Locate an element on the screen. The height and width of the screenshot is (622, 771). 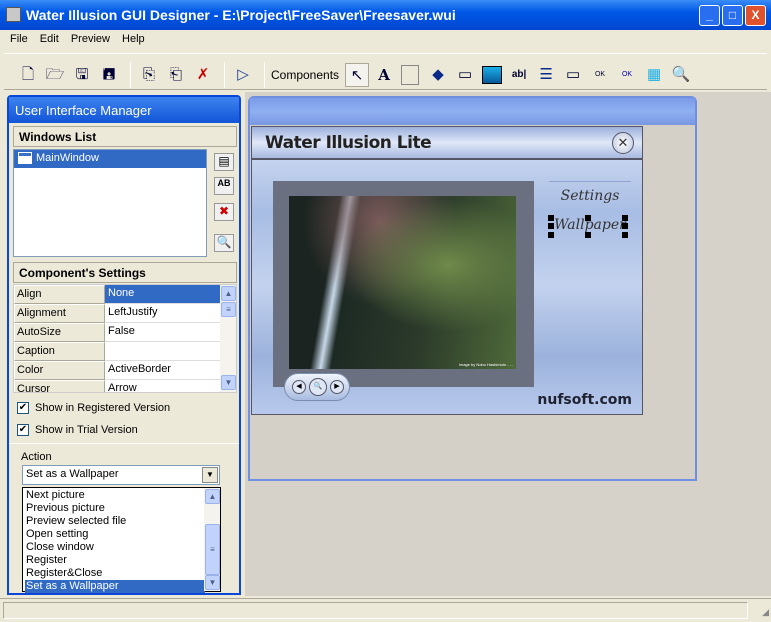
action-dropdown: Set as a Wallpaper ▼ is located at coordinates (121, 475).